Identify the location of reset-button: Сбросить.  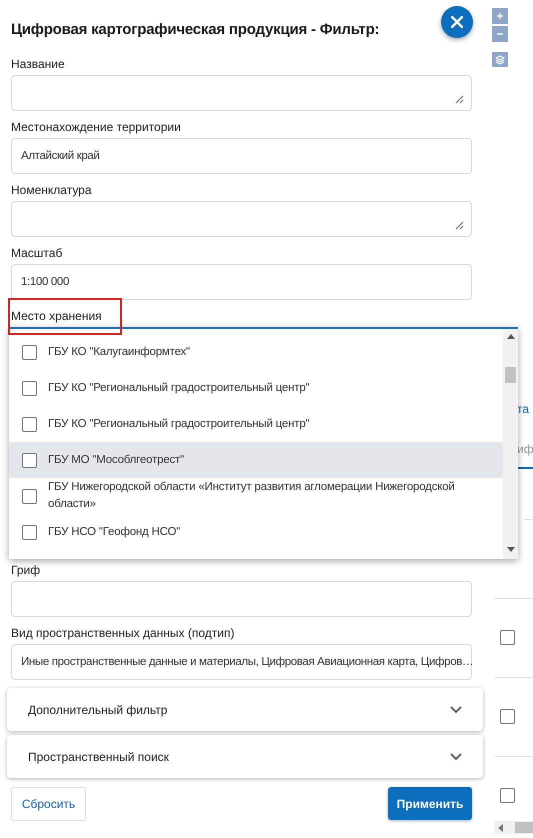
(48, 804).